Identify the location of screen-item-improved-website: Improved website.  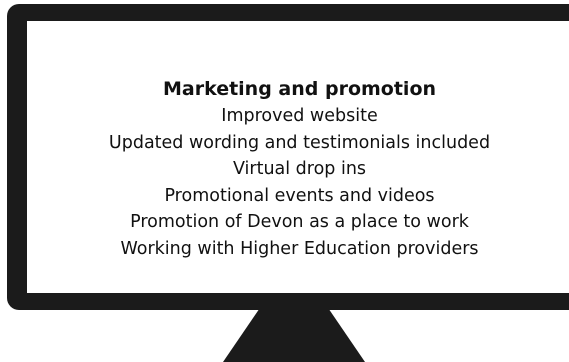
(299, 116).